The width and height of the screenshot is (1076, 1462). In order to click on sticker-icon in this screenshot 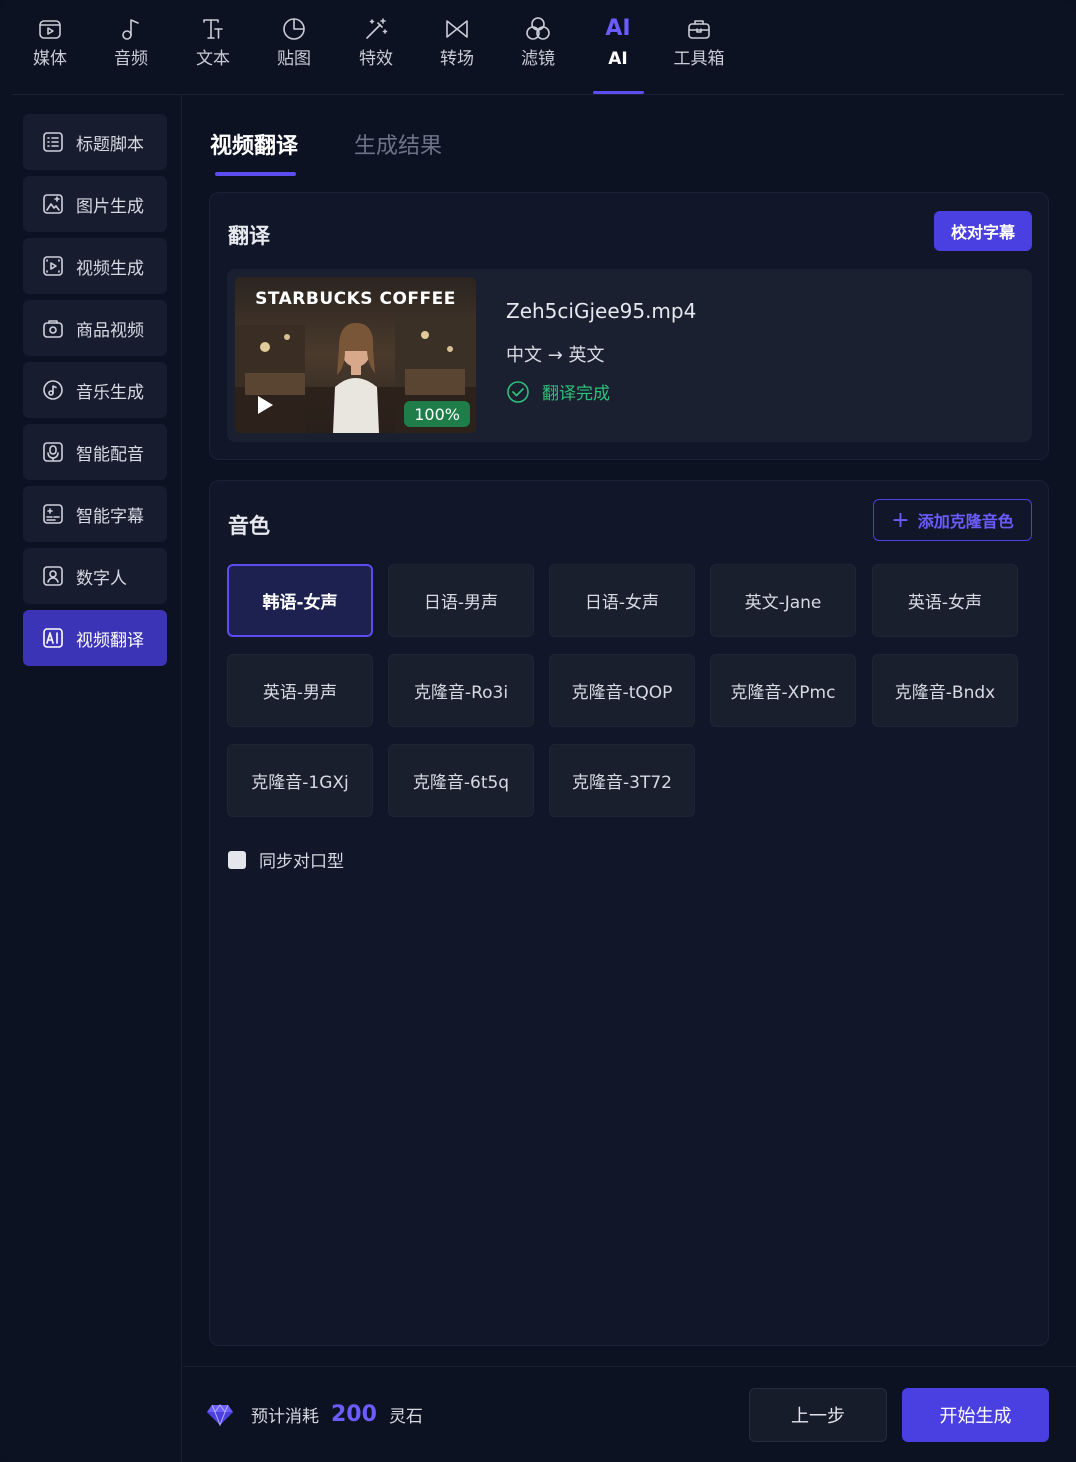, I will do `click(294, 29)`.